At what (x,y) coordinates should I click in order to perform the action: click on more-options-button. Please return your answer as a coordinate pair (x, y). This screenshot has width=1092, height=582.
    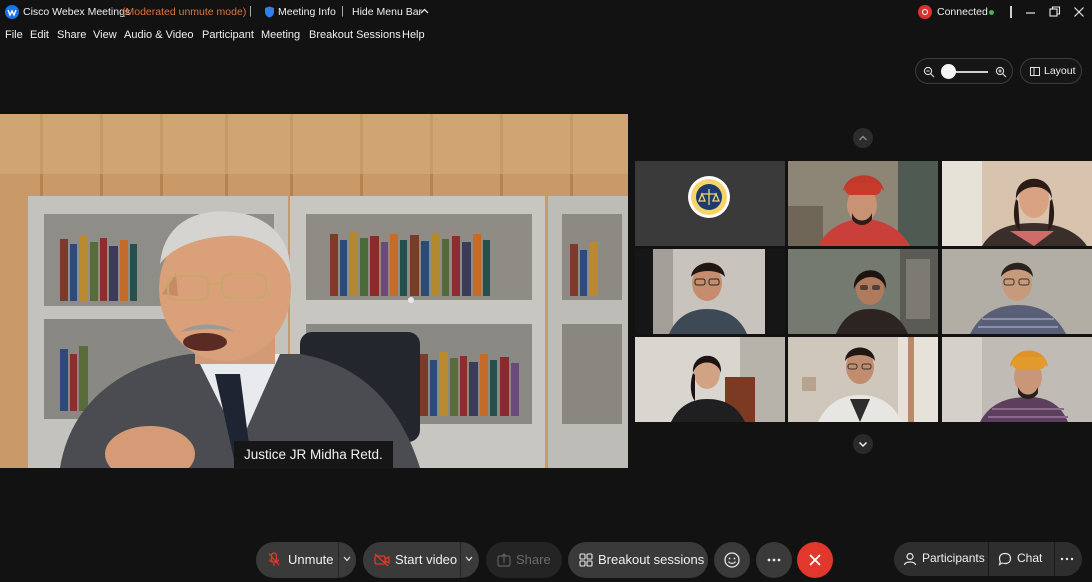
    Looking at the image, I should click on (774, 560).